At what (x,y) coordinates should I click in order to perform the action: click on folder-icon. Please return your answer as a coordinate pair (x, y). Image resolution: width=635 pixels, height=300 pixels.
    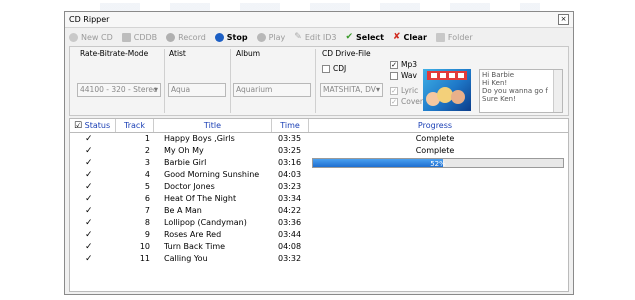
    Looking at the image, I should click on (440, 37).